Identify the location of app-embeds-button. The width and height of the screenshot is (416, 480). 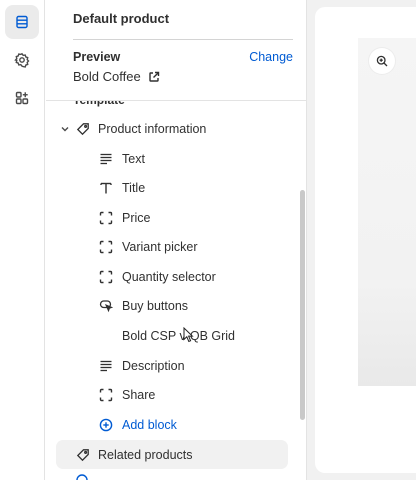
(22, 98).